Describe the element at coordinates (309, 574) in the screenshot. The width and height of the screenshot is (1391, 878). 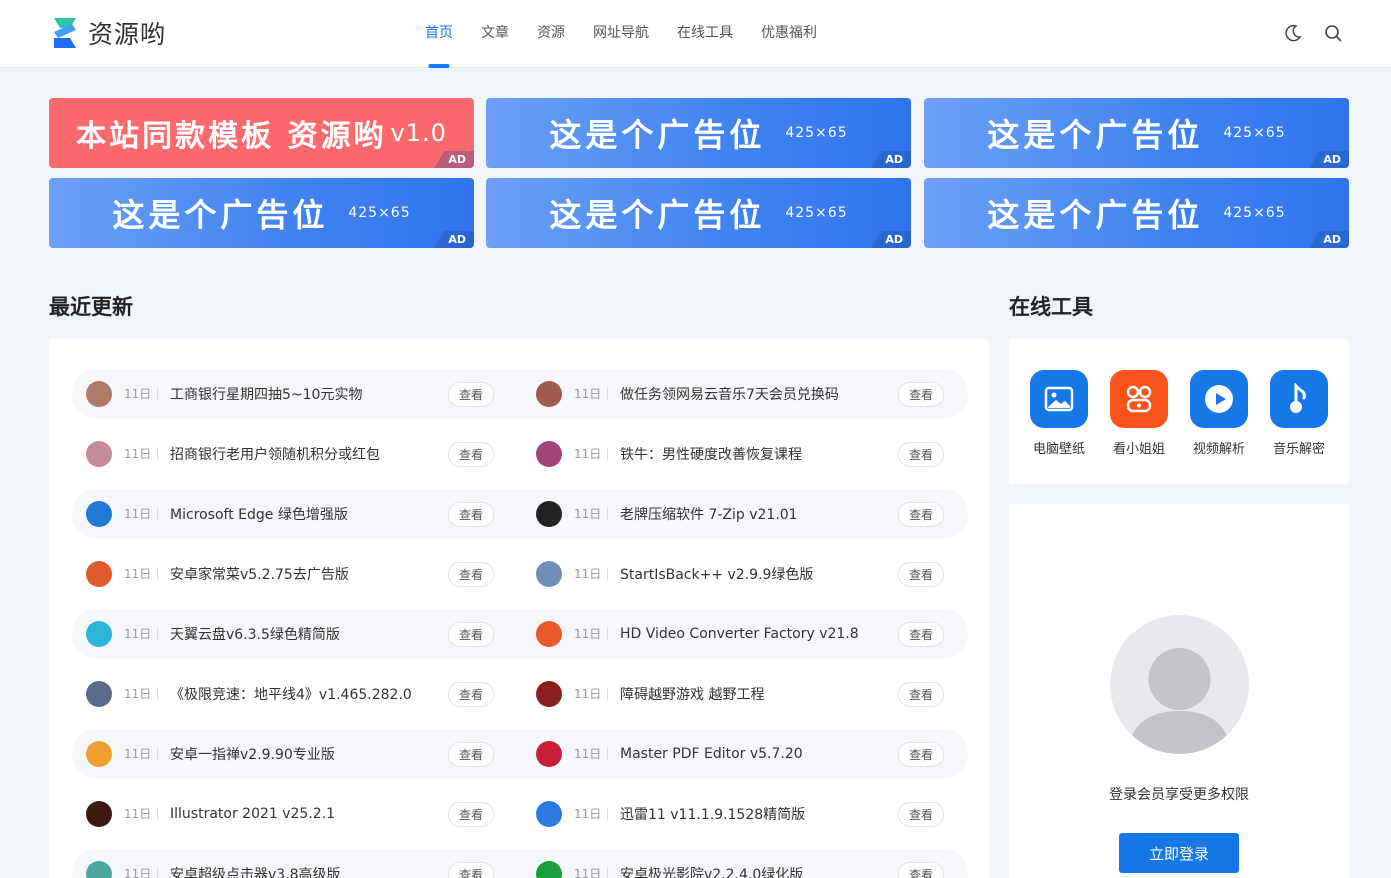
I see `item-title: 安卓家常菜v5.2.75去广告版` at that location.